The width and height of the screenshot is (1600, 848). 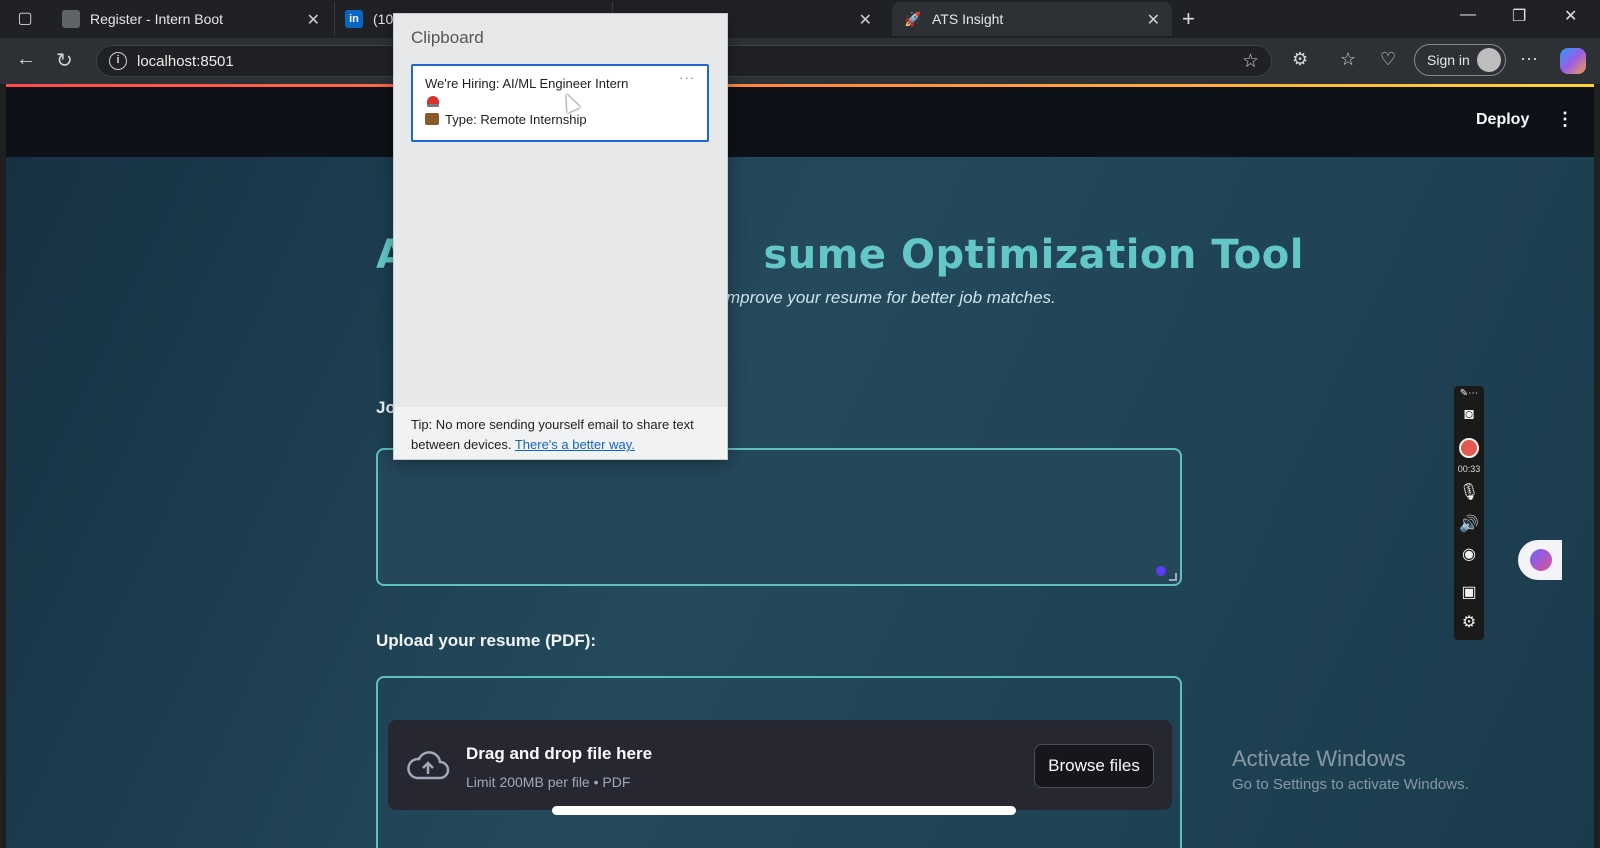 I want to click on siren-icon, so click(x=433, y=101).